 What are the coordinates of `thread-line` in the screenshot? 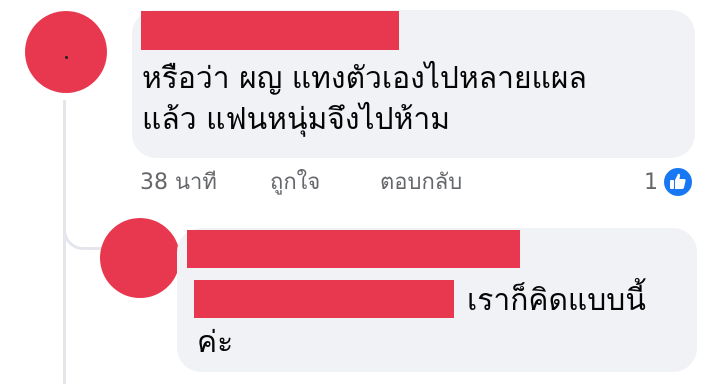 It's located at (64, 242).